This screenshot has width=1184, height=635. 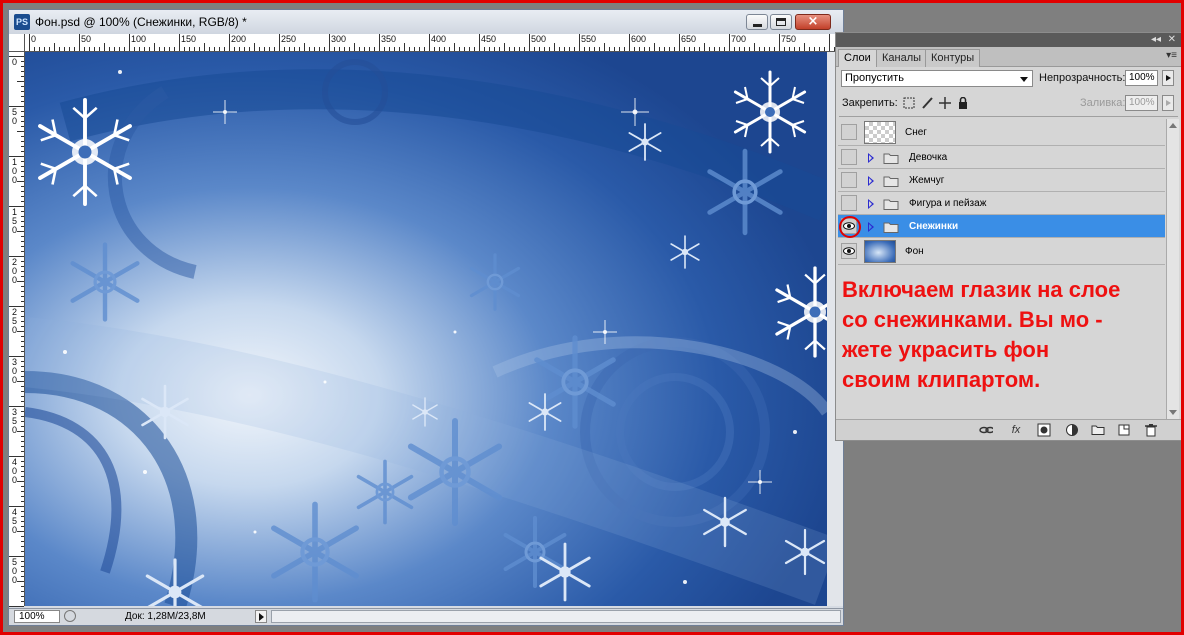 What do you see at coordinates (757, 22) in the screenshot?
I see `minimize-button` at bounding box center [757, 22].